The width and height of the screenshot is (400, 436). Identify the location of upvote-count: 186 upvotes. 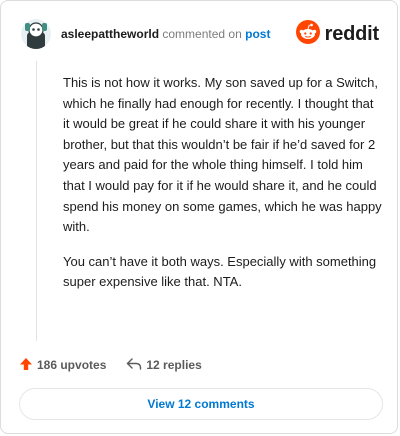
(72, 365).